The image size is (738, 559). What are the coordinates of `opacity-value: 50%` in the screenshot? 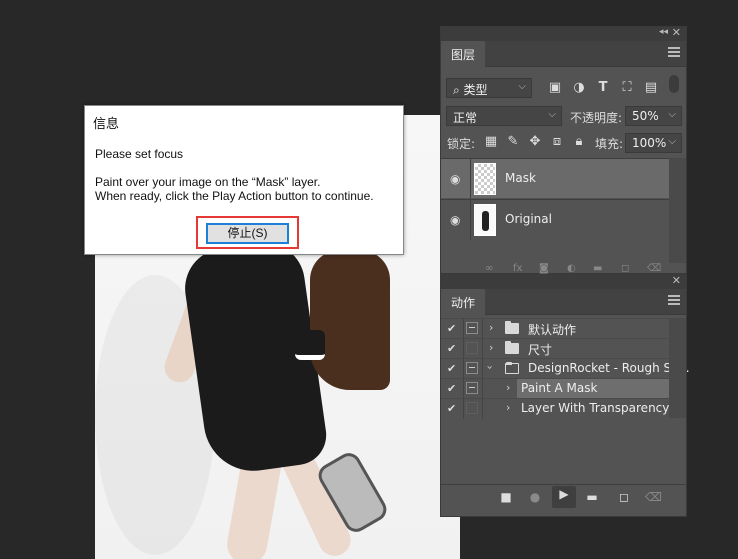 It's located at (645, 116).